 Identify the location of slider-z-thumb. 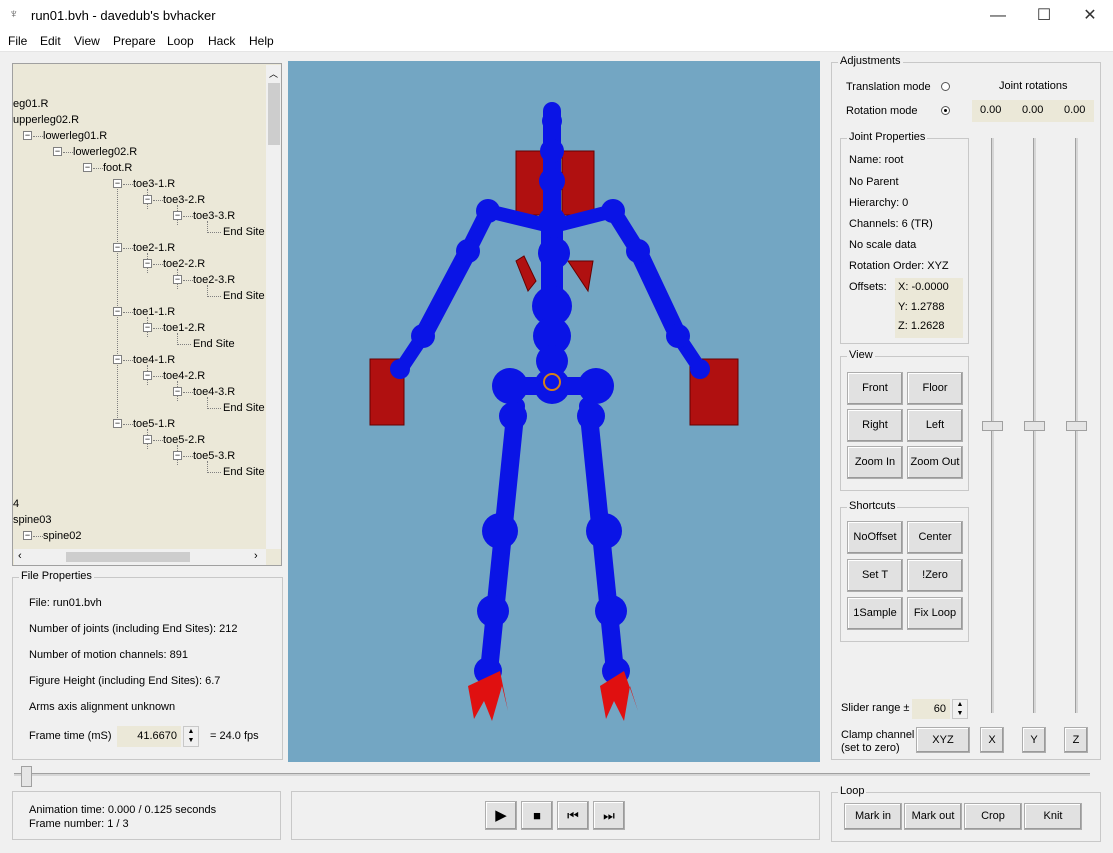
(1076, 426).